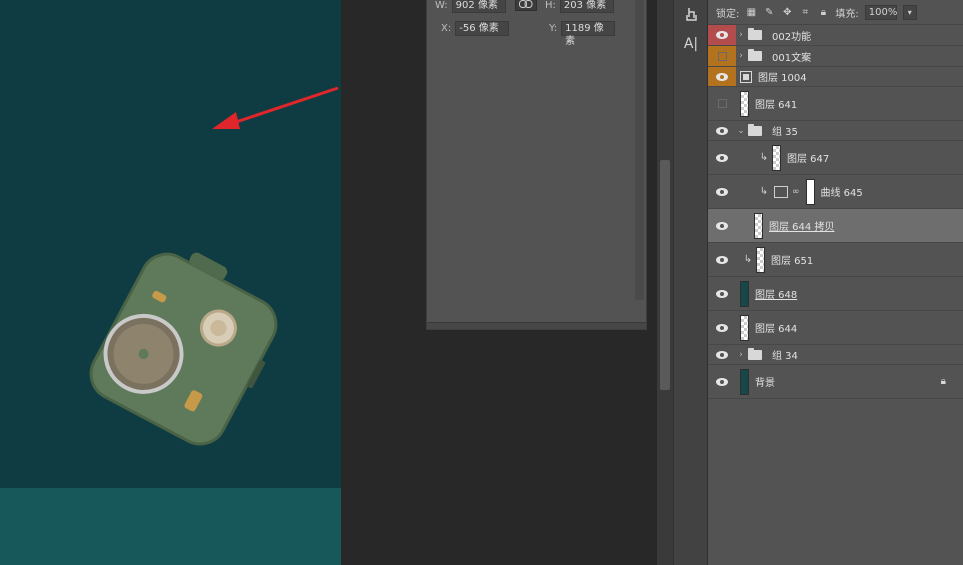 The image size is (963, 565). What do you see at coordinates (769, 12) in the screenshot?
I see `lock-paint-icon: ✎` at bounding box center [769, 12].